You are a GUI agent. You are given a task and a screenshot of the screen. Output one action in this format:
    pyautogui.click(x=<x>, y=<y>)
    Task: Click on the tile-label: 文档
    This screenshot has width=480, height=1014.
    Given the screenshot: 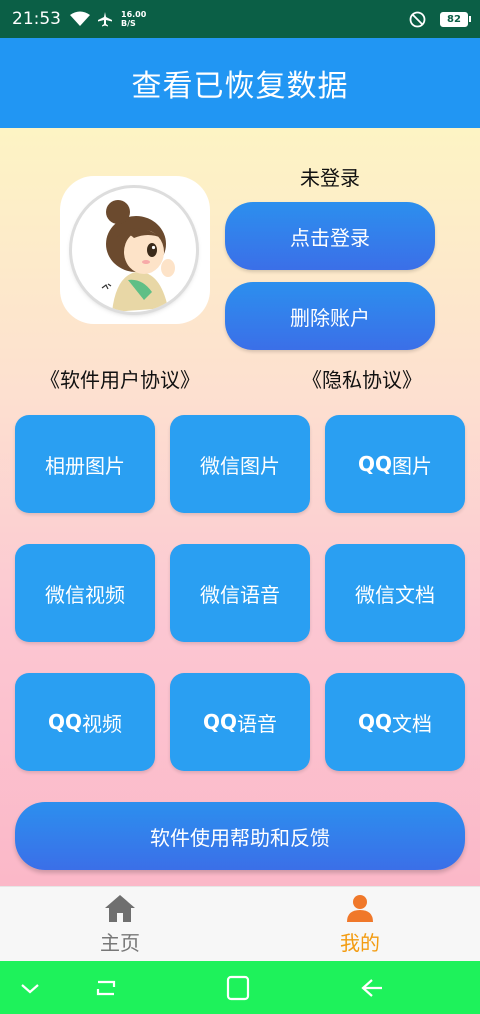 What is the action you would take?
    pyautogui.click(x=412, y=723)
    